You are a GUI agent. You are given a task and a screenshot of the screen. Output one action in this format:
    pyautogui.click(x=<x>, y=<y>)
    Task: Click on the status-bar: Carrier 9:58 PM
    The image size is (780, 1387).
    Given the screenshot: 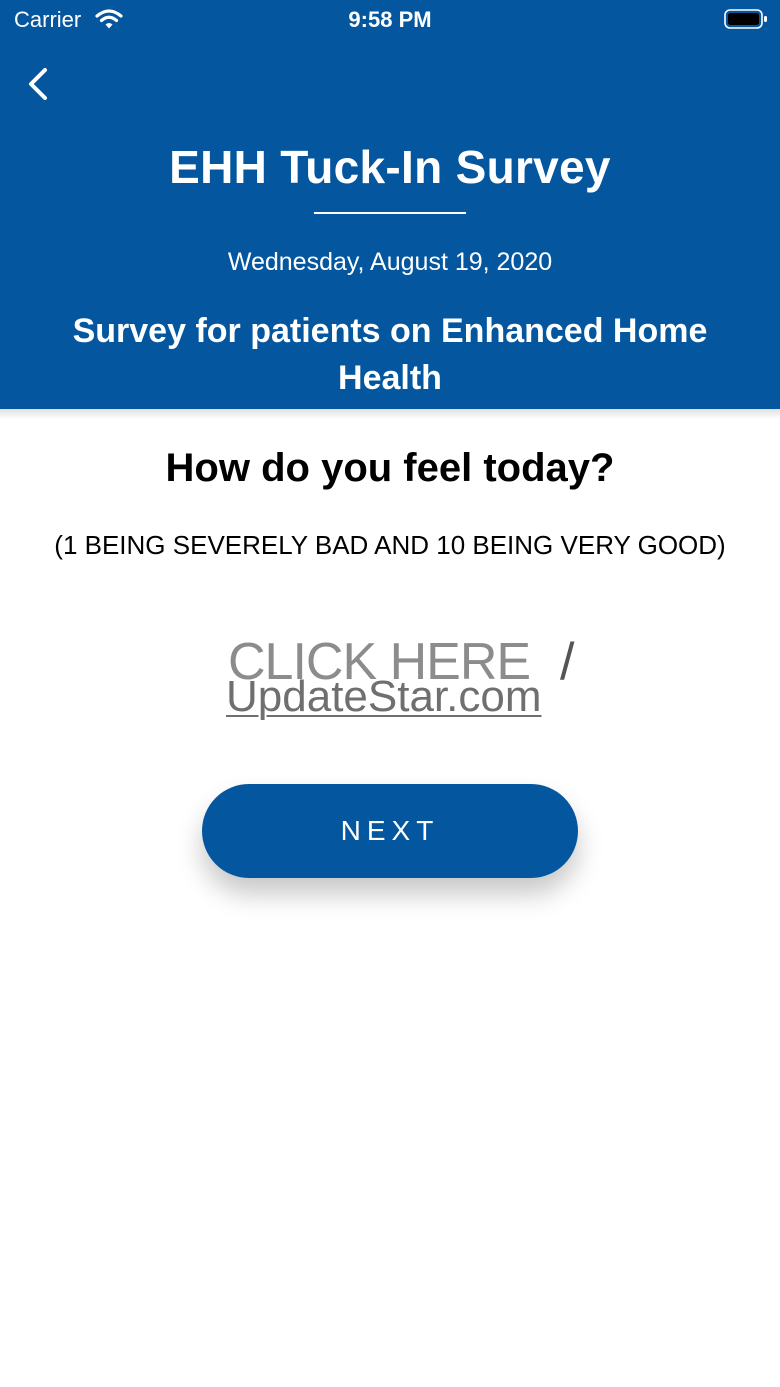 What is the action you would take?
    pyautogui.click(x=390, y=20)
    